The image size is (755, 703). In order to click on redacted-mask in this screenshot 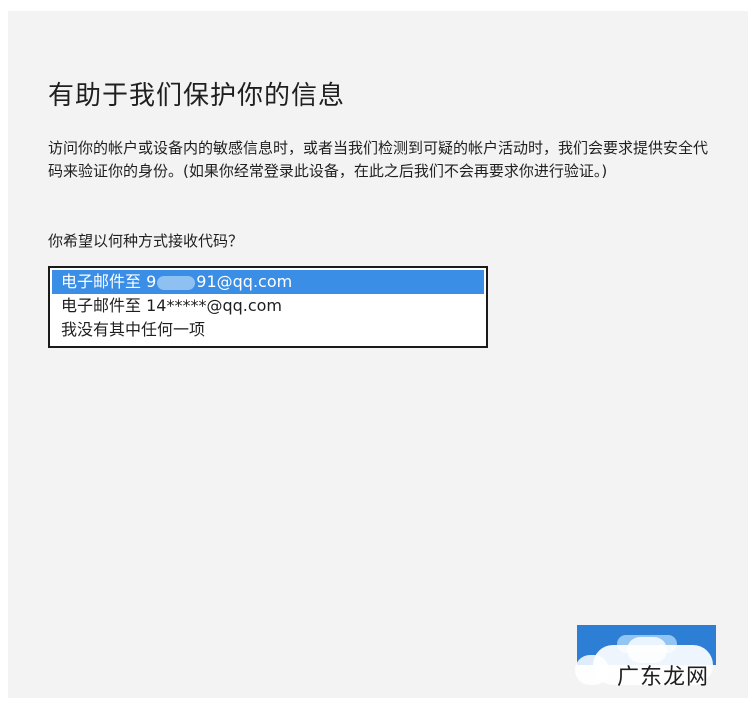, I will do `click(176, 282)`.